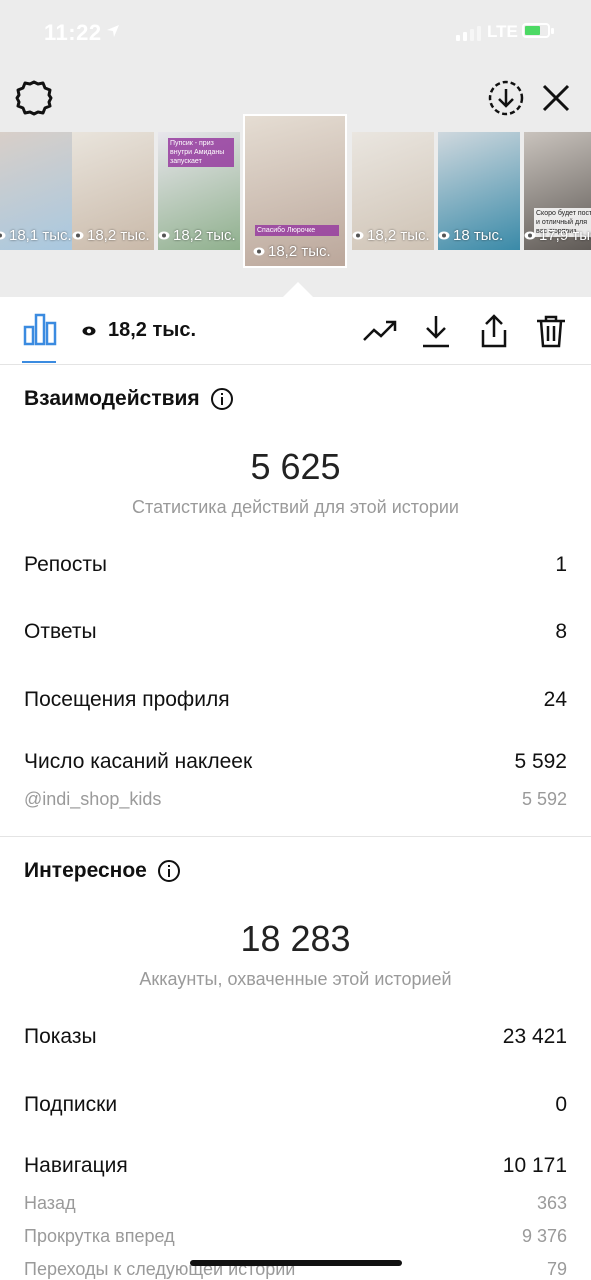 The height and width of the screenshot is (1280, 591). Describe the element at coordinates (40, 329) in the screenshot. I see `bar-chart-icon` at that location.